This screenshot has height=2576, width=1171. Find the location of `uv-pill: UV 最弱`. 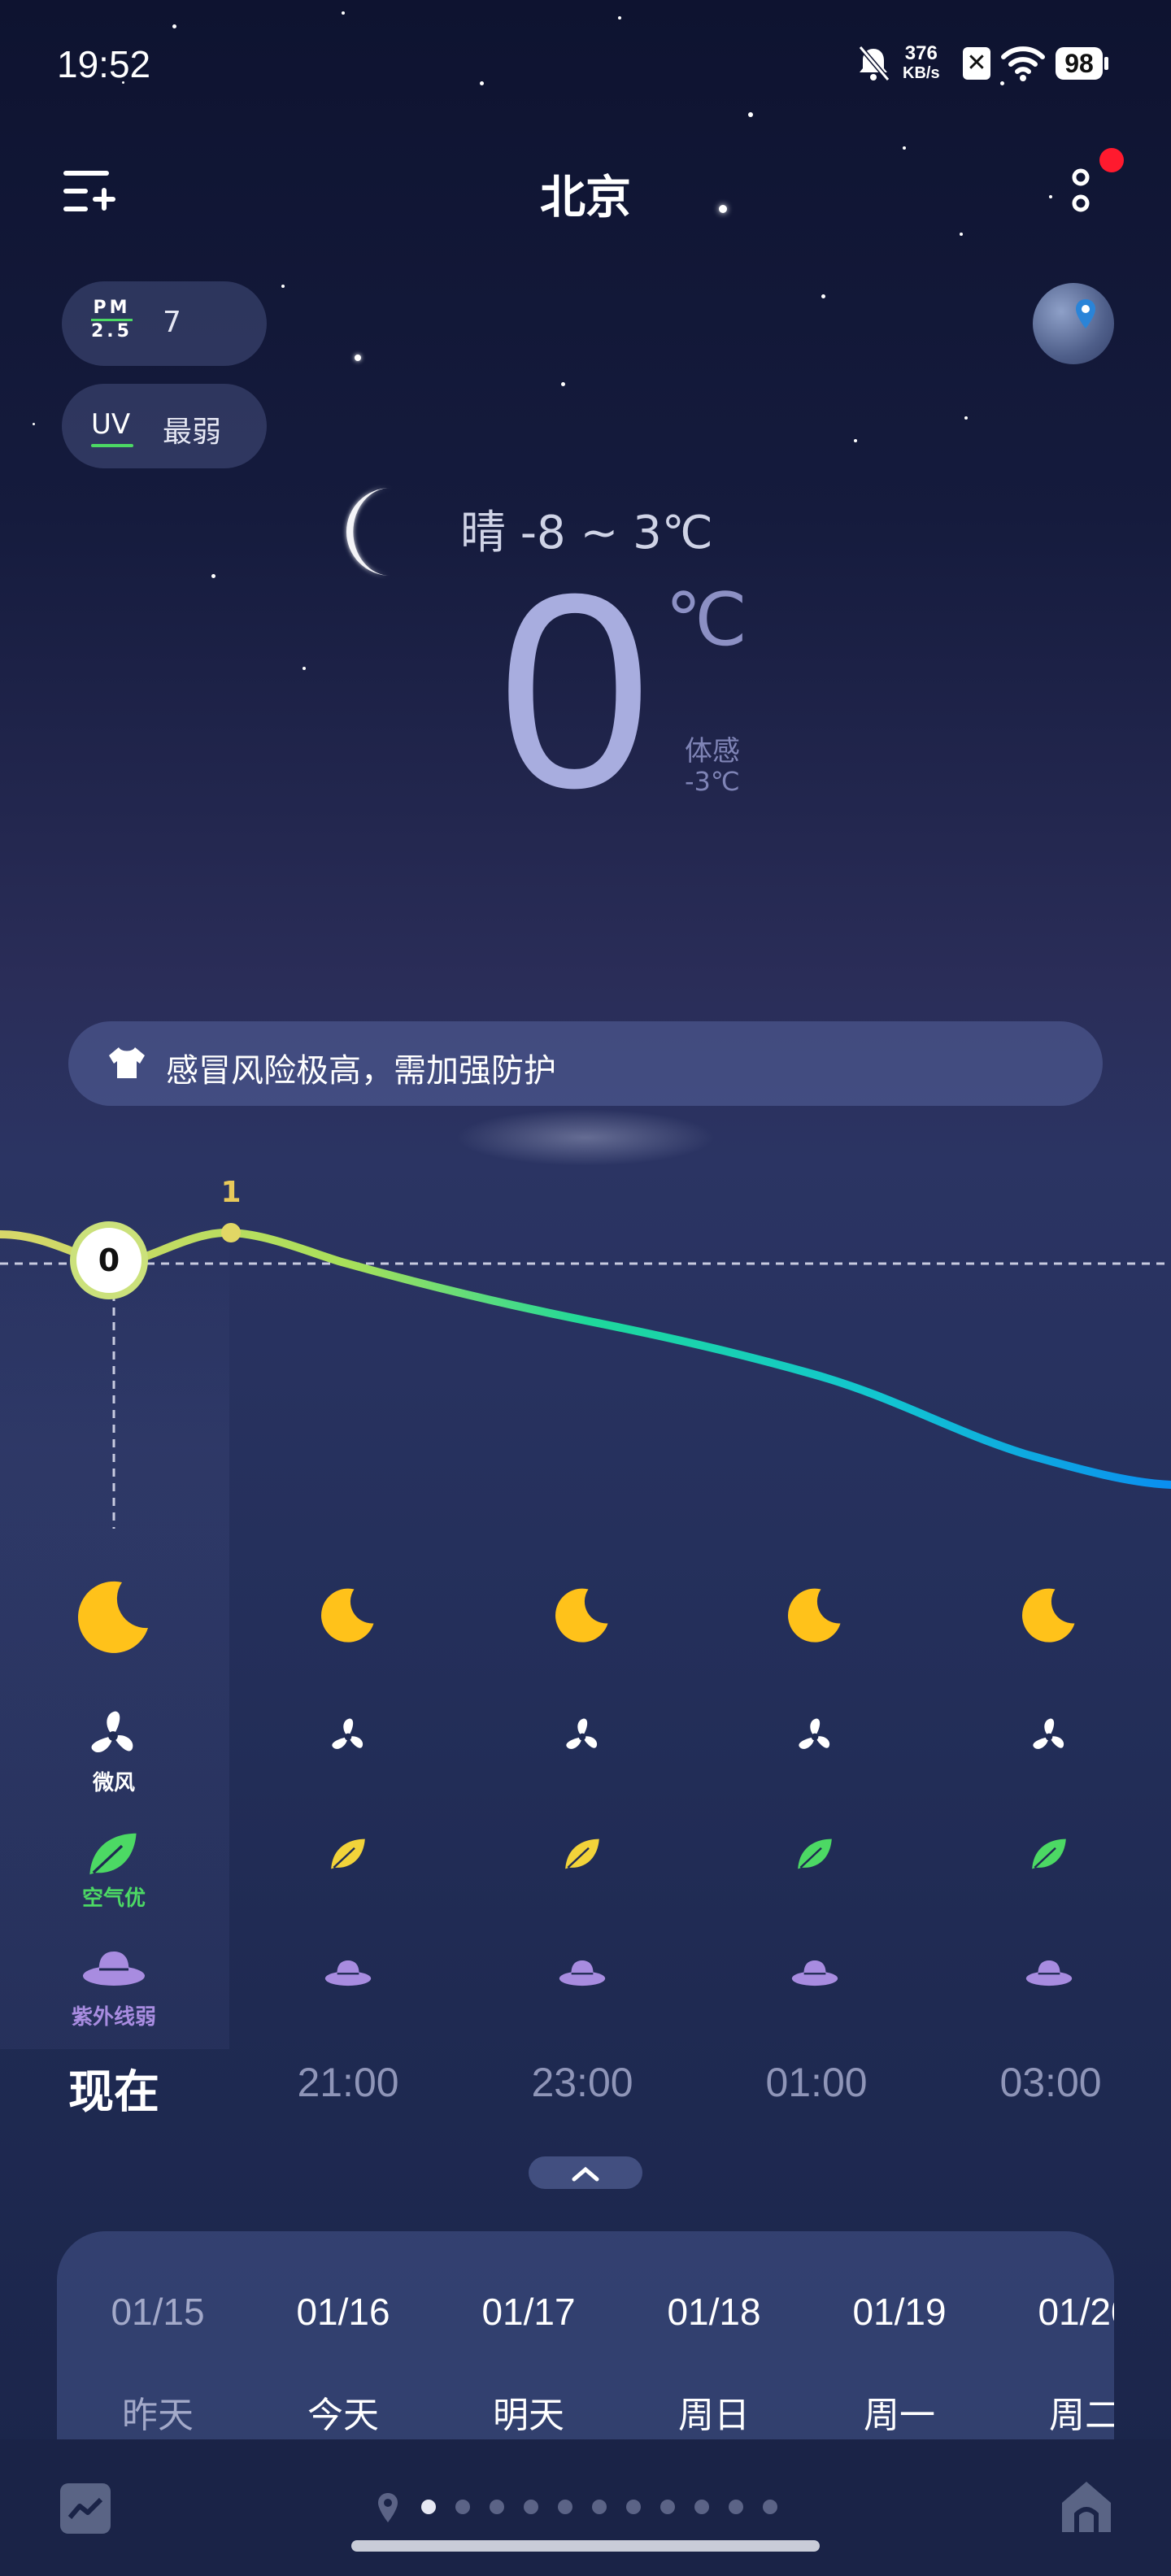

uv-pill: UV 最弱 is located at coordinates (164, 426).